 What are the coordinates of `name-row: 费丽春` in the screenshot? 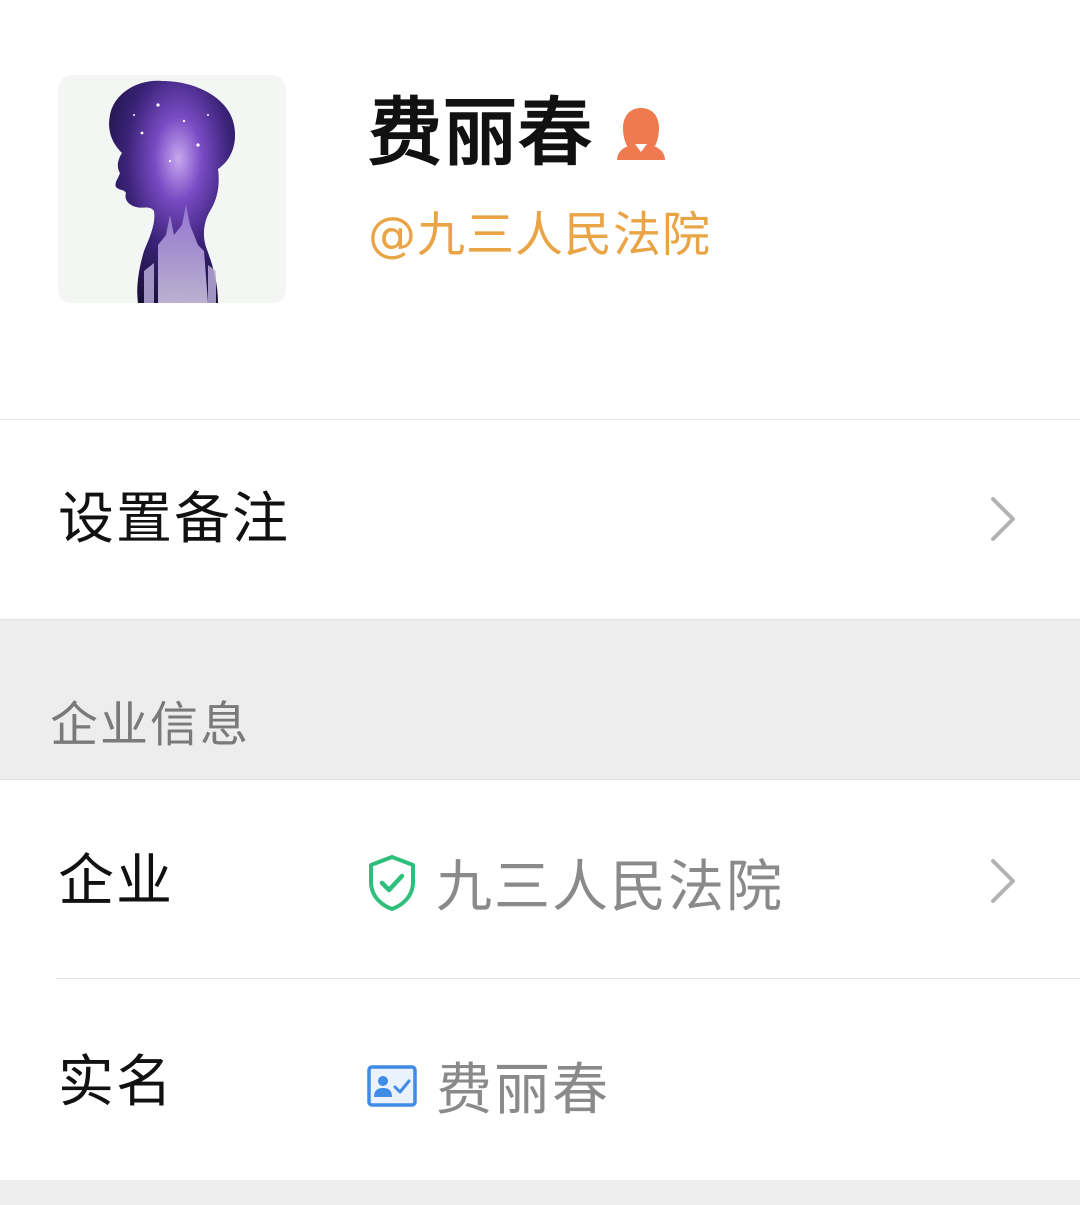 It's located at (518, 133).